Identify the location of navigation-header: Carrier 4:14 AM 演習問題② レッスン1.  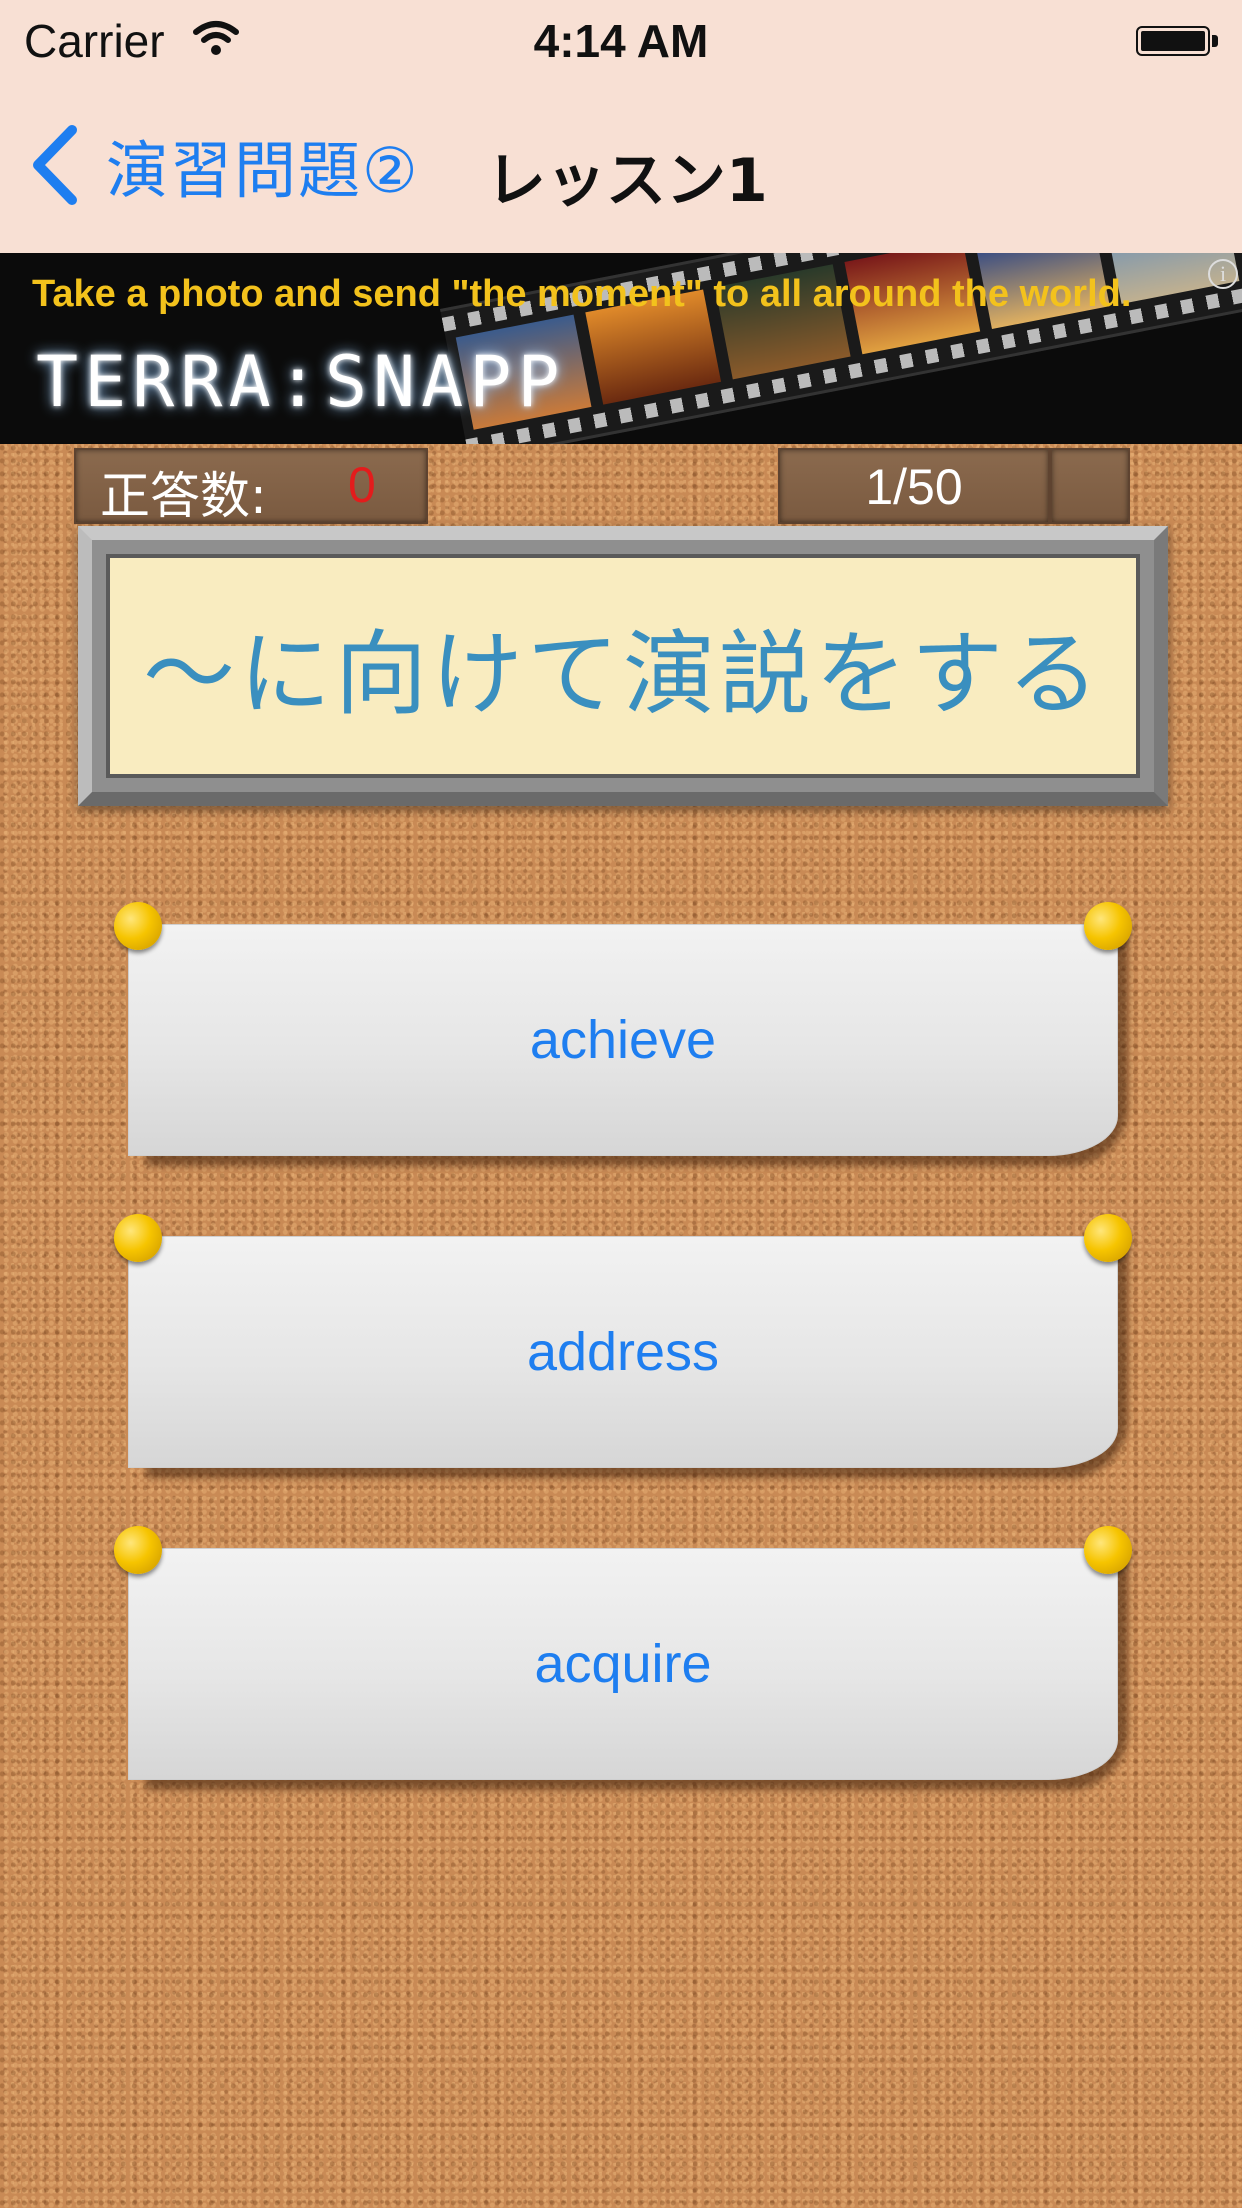
(621, 127).